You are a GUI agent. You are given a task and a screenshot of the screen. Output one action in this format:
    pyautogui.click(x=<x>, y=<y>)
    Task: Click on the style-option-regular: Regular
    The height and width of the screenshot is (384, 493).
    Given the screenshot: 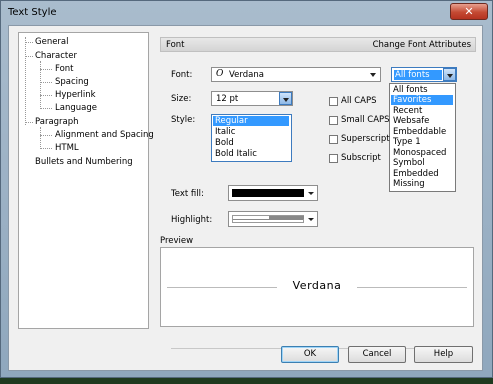 What is the action you would take?
    pyautogui.click(x=251, y=121)
    